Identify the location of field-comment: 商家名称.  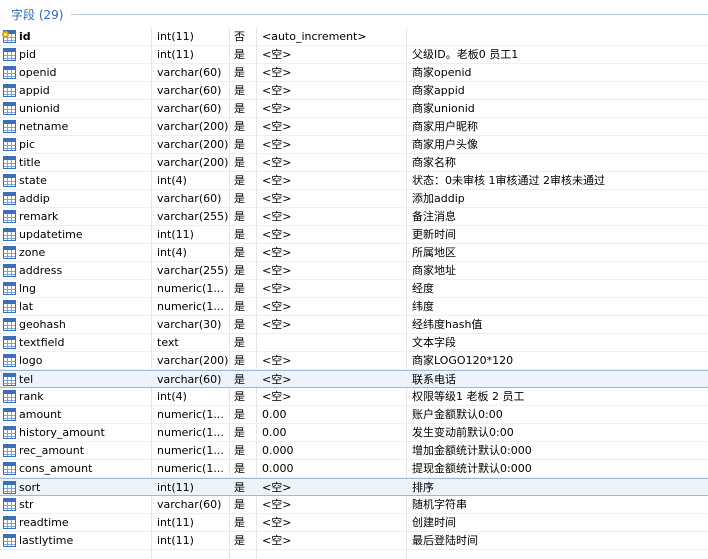
(434, 162).